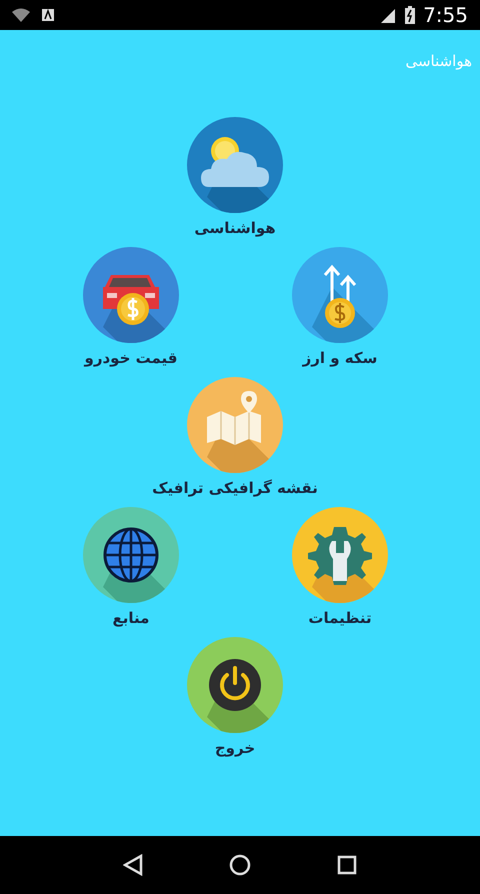 The width and height of the screenshot is (480, 894). I want to click on tile-label: منابع, so click(131, 618).